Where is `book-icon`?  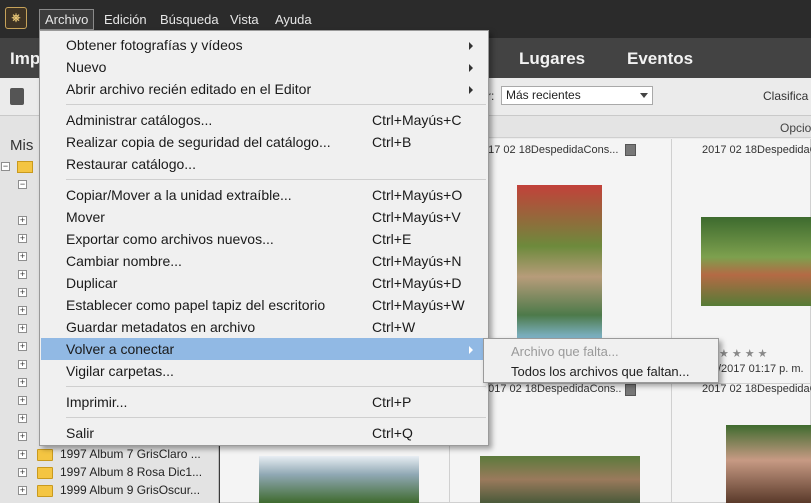 book-icon is located at coordinates (17, 96).